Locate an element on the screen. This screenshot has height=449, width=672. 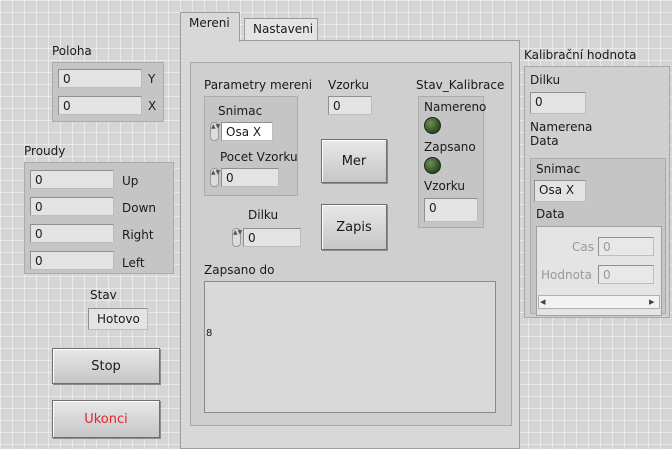
calib-status-title: Stav_Kalibrace is located at coordinates (460, 85).